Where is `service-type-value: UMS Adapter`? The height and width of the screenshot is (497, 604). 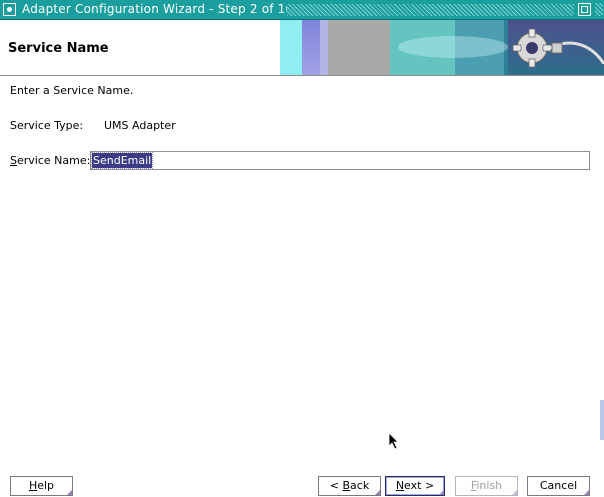
service-type-value: UMS Adapter is located at coordinates (140, 125).